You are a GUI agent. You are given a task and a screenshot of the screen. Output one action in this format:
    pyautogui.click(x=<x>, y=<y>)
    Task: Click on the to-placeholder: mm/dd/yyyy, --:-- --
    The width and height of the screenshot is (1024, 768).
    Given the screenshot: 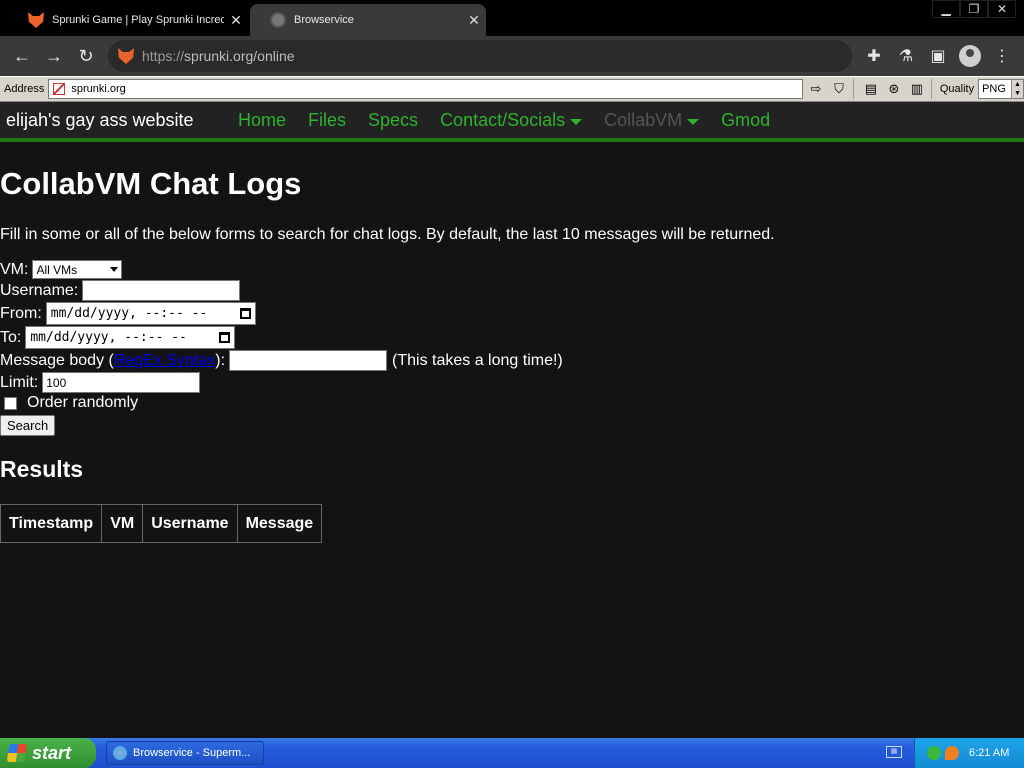 What is the action you would take?
    pyautogui.click(x=108, y=337)
    